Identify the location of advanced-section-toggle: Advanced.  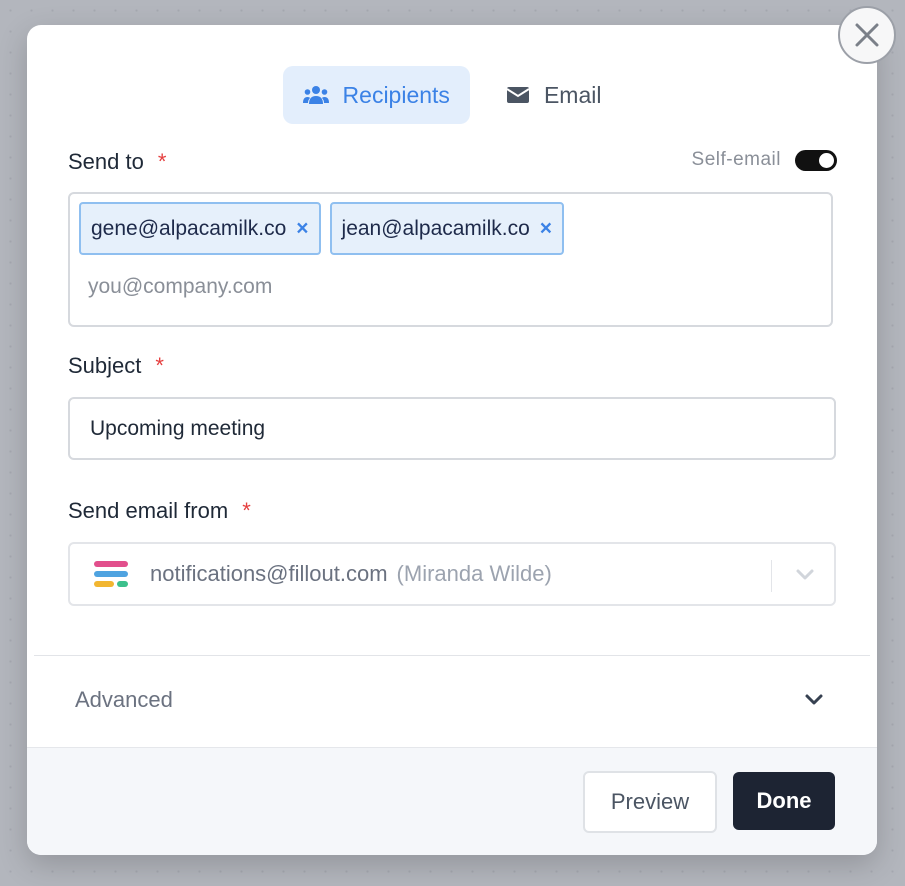
(450, 700).